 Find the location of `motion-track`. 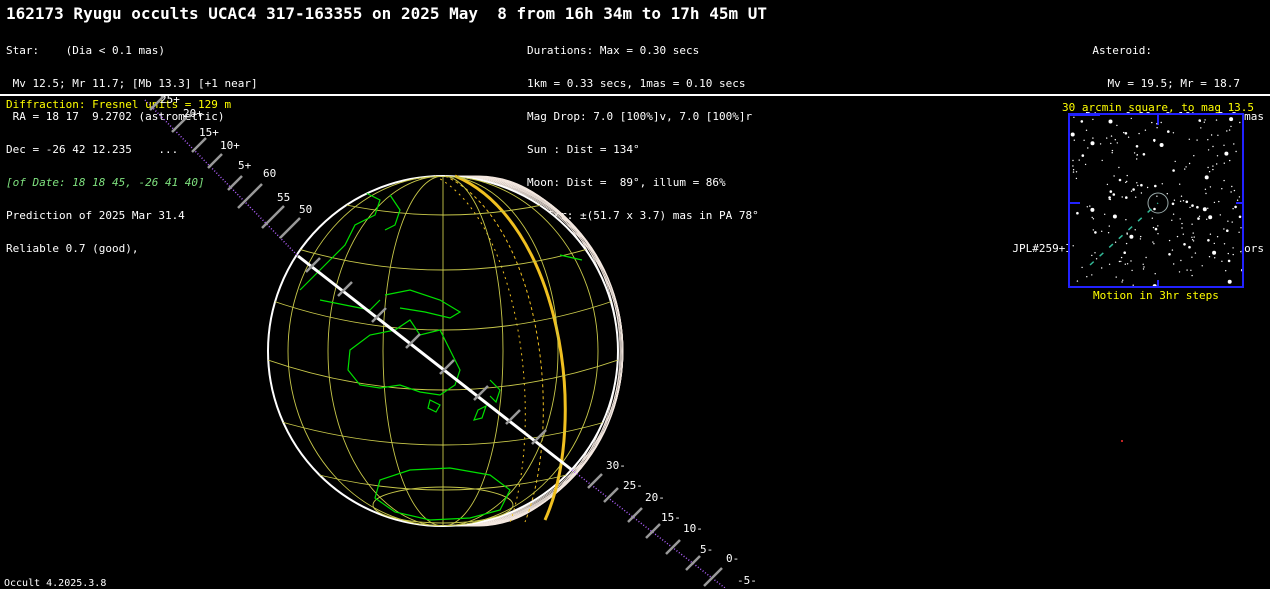

motion-track is located at coordinates (1124, 234).